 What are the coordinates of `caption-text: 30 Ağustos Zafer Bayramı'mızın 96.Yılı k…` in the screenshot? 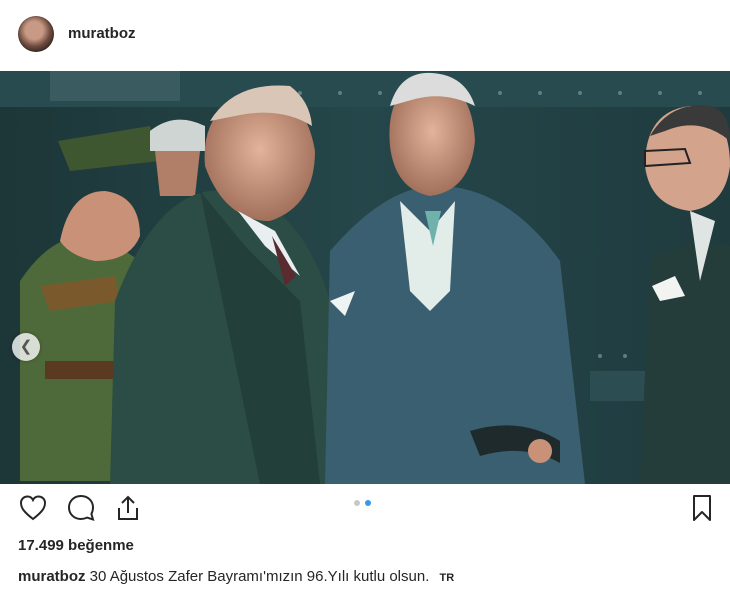 It's located at (259, 576).